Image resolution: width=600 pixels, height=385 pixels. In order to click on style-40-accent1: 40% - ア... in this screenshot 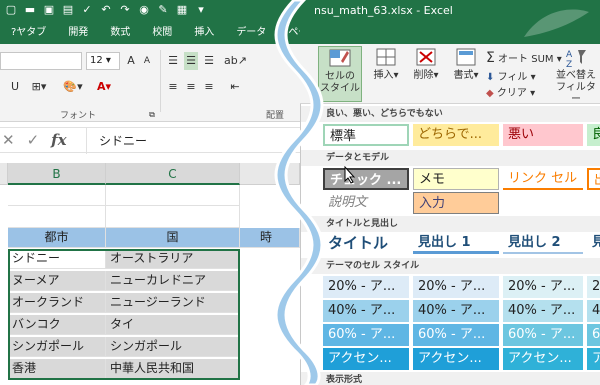, I will do `click(366, 311)`.